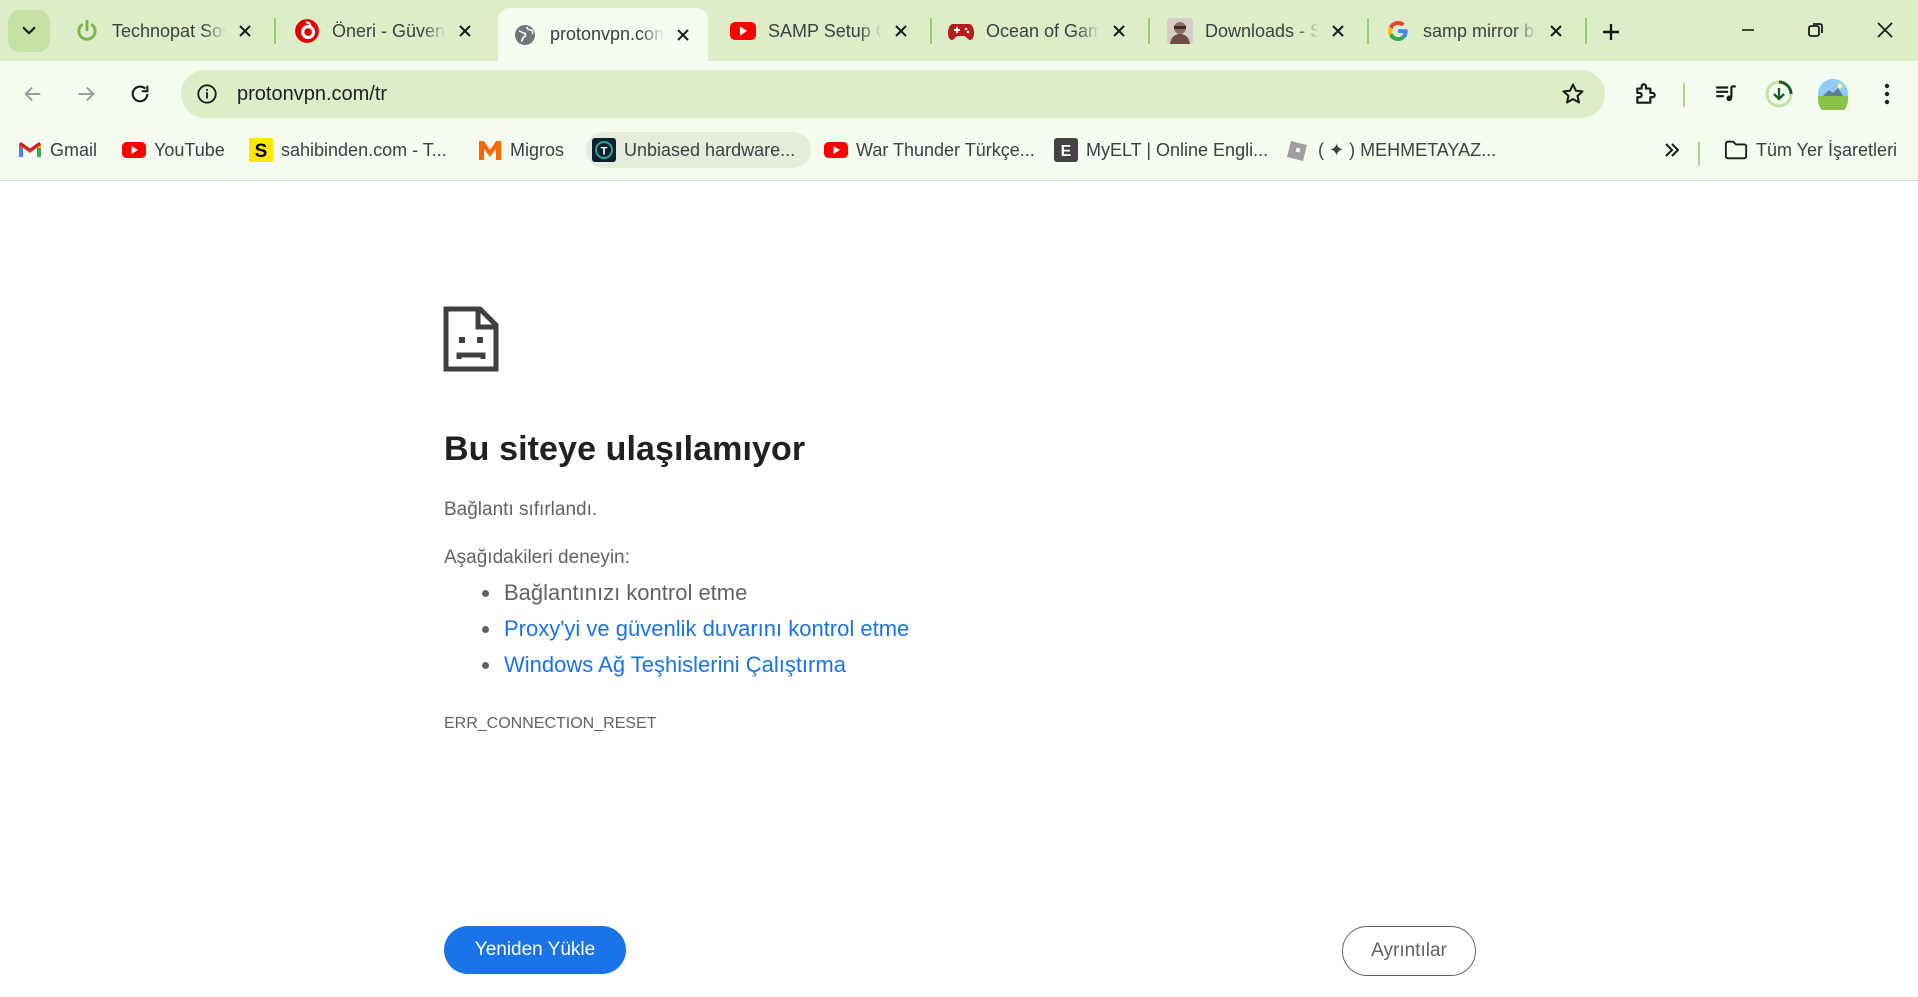 The height and width of the screenshot is (997, 1918). What do you see at coordinates (207, 94) in the screenshot?
I see `site-info-icon` at bounding box center [207, 94].